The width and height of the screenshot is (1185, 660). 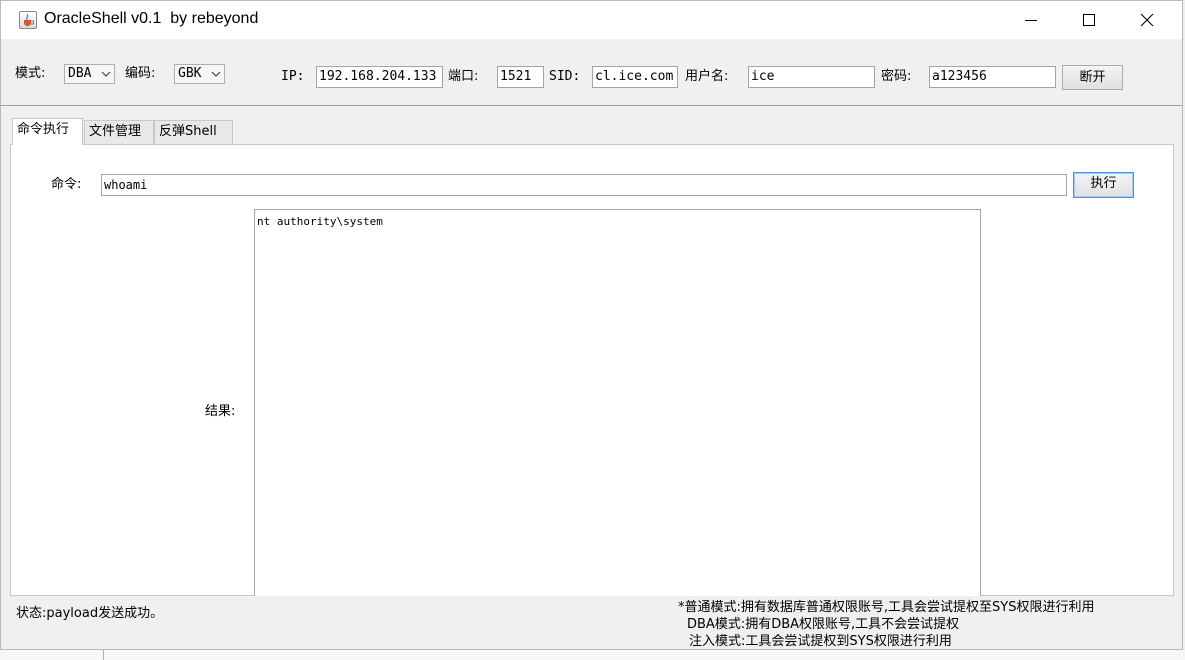 I want to click on password-label: 密码:, so click(x=896, y=76).